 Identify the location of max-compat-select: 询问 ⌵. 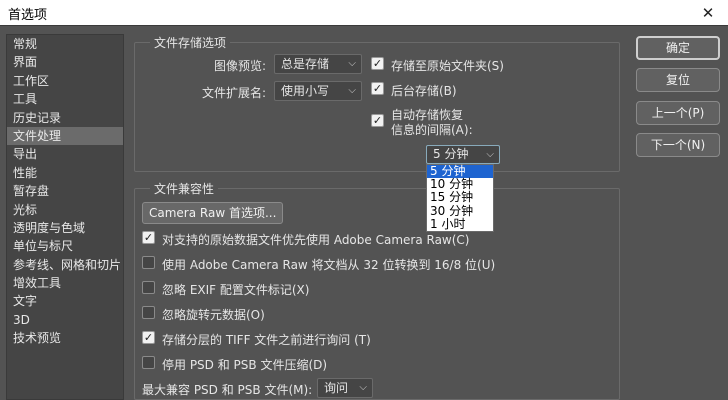
(345, 388).